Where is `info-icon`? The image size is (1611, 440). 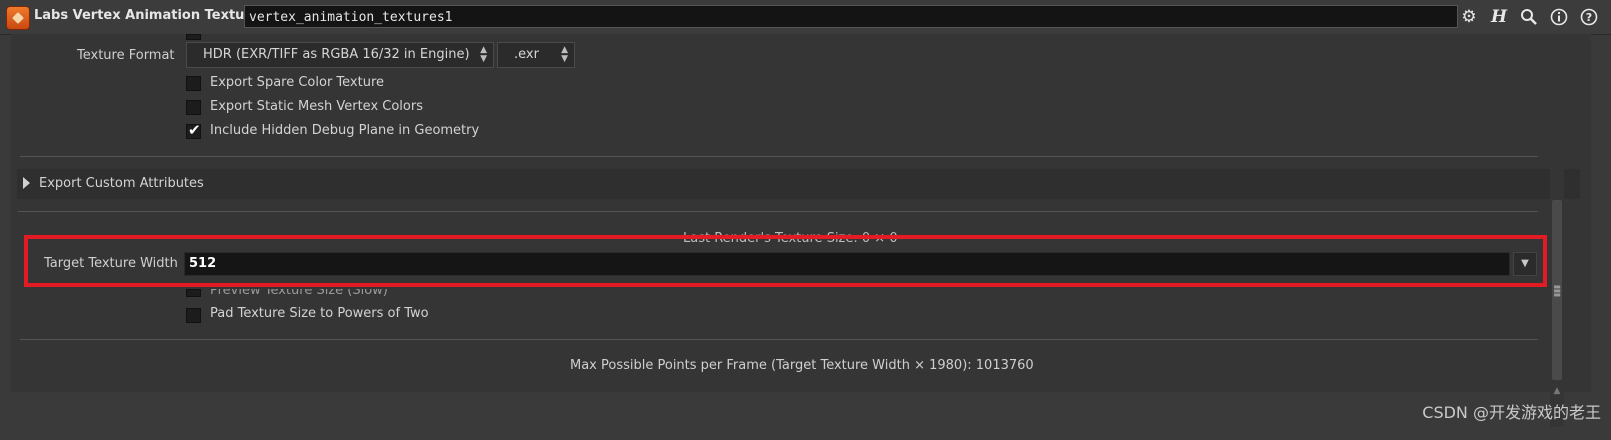 info-icon is located at coordinates (1559, 17).